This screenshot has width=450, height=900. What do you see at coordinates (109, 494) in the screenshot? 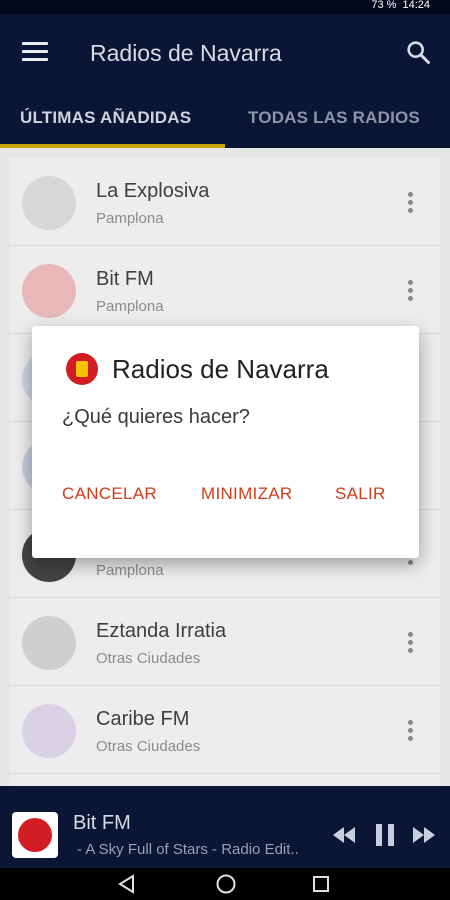
I see `cancel-button: CANCELAR` at bounding box center [109, 494].